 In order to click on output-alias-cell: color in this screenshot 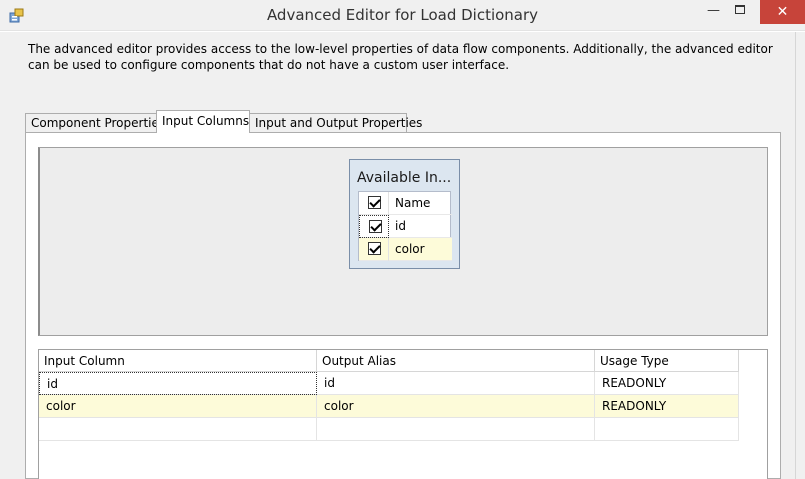, I will do `click(456, 406)`.